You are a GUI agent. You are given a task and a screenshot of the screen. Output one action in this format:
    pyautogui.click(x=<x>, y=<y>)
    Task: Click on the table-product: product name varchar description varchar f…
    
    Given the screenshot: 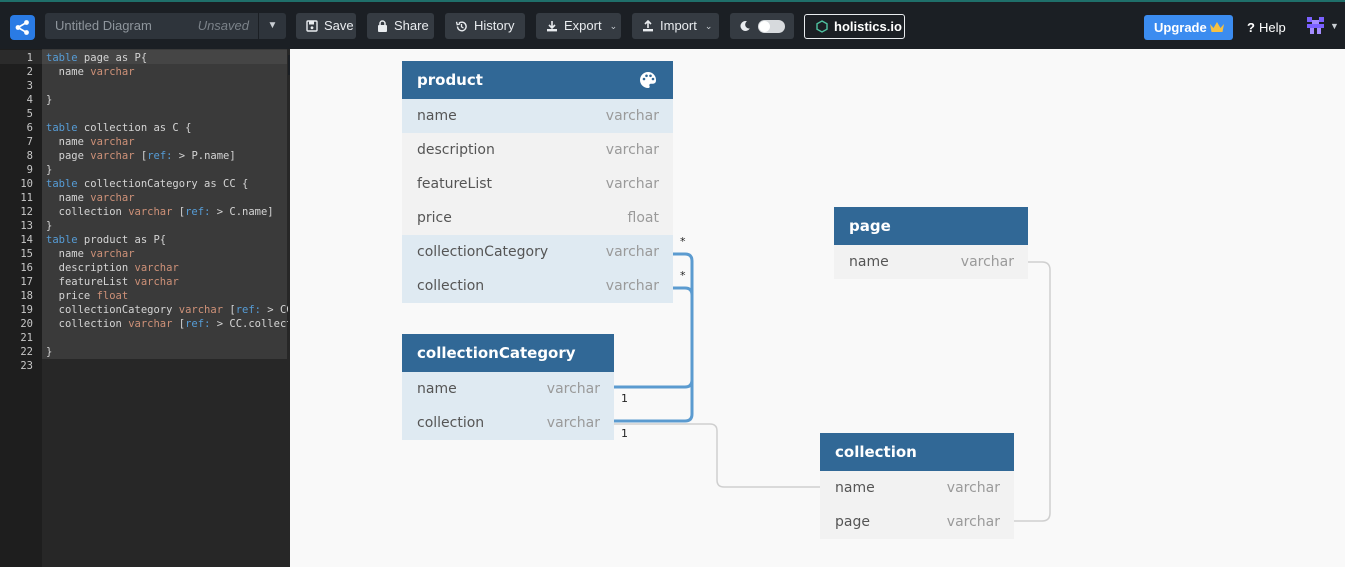 What is the action you would take?
    pyautogui.click(x=537, y=182)
    